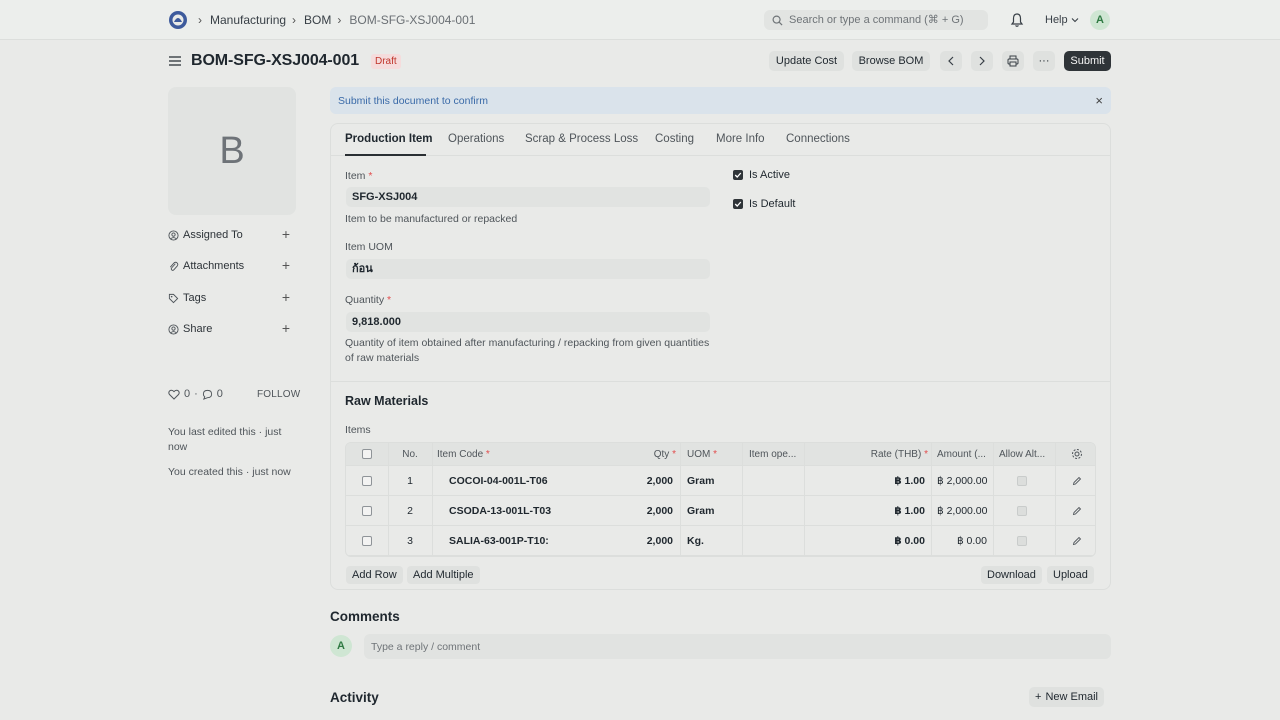 The width and height of the screenshot is (1280, 720). What do you see at coordinates (341, 646) in the screenshot?
I see `comment-avatar: A` at bounding box center [341, 646].